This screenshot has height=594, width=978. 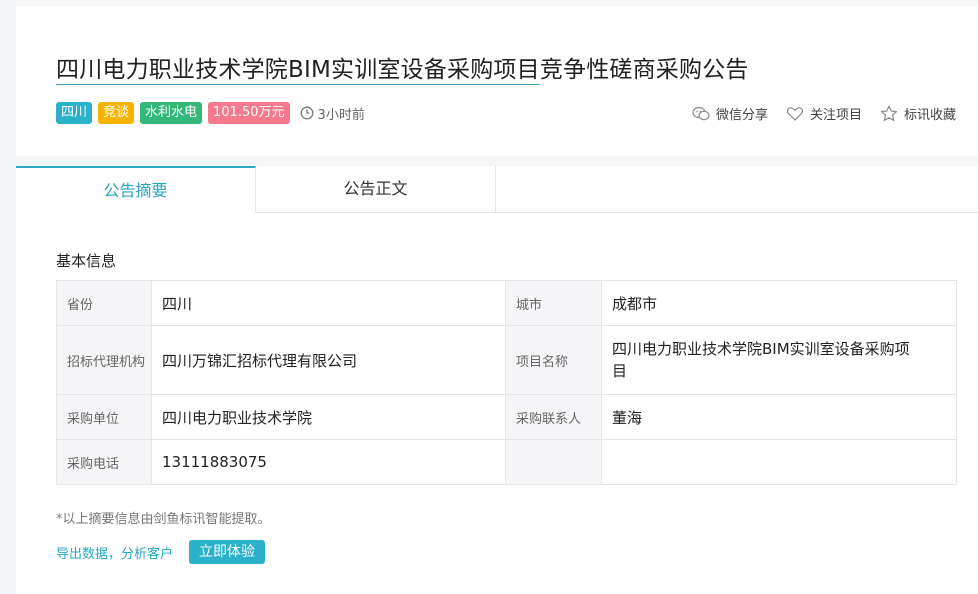 I want to click on tag-industry: 水利水电, so click(x=171, y=113).